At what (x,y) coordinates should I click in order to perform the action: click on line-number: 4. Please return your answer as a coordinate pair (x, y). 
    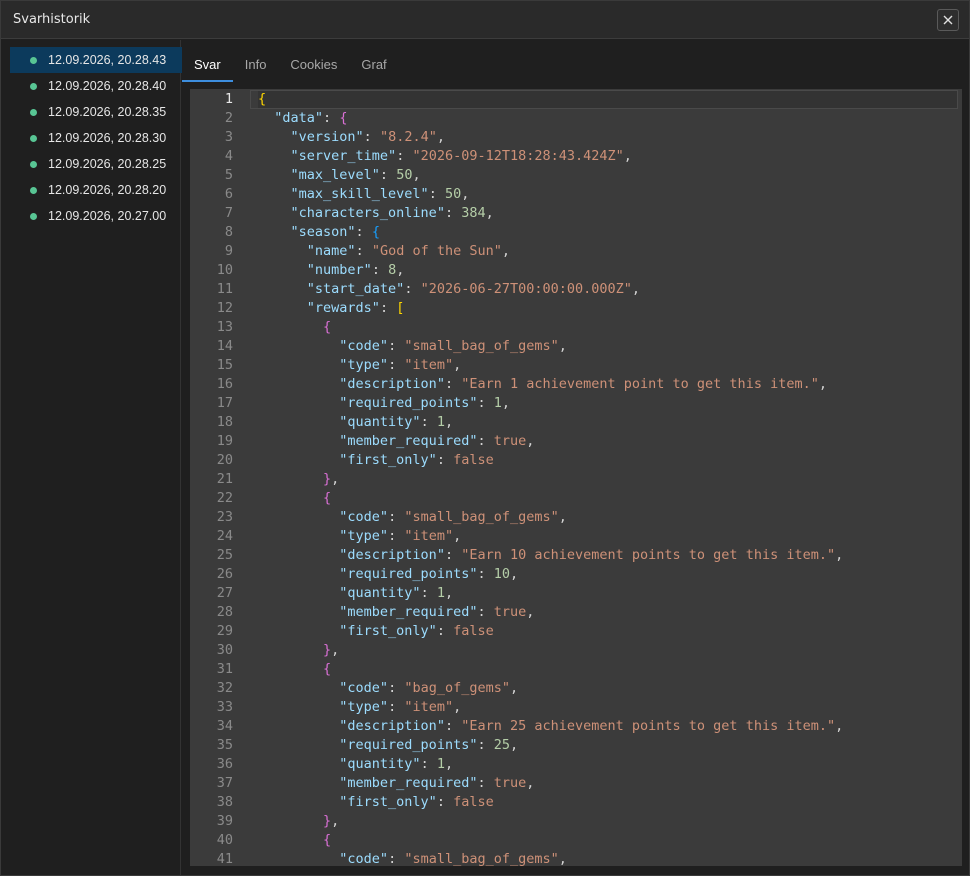
    Looking at the image, I should click on (228, 156).